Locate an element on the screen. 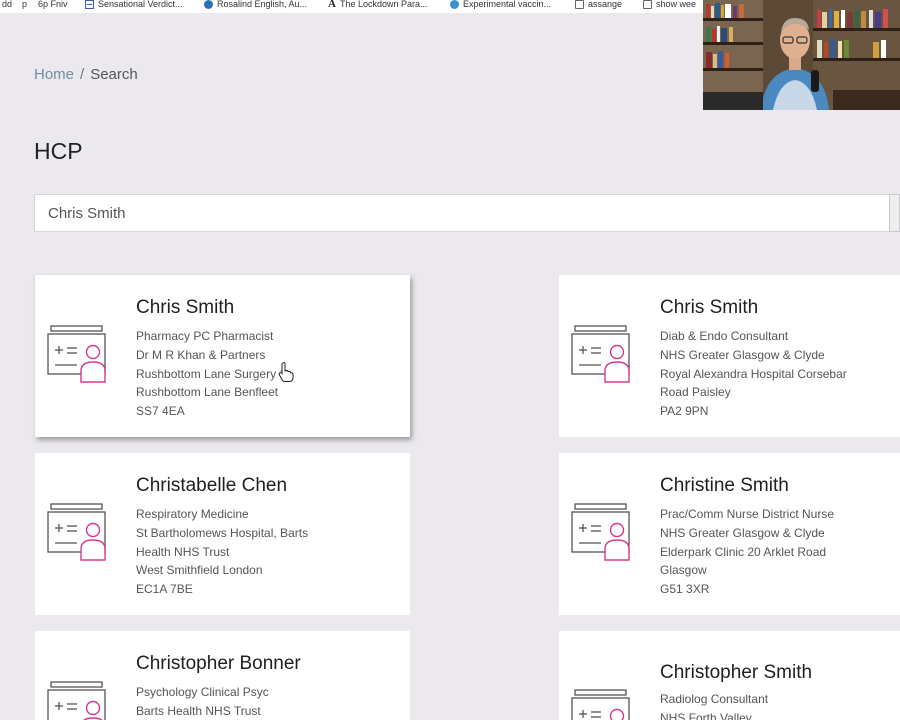  search-input is located at coordinates (467, 213).